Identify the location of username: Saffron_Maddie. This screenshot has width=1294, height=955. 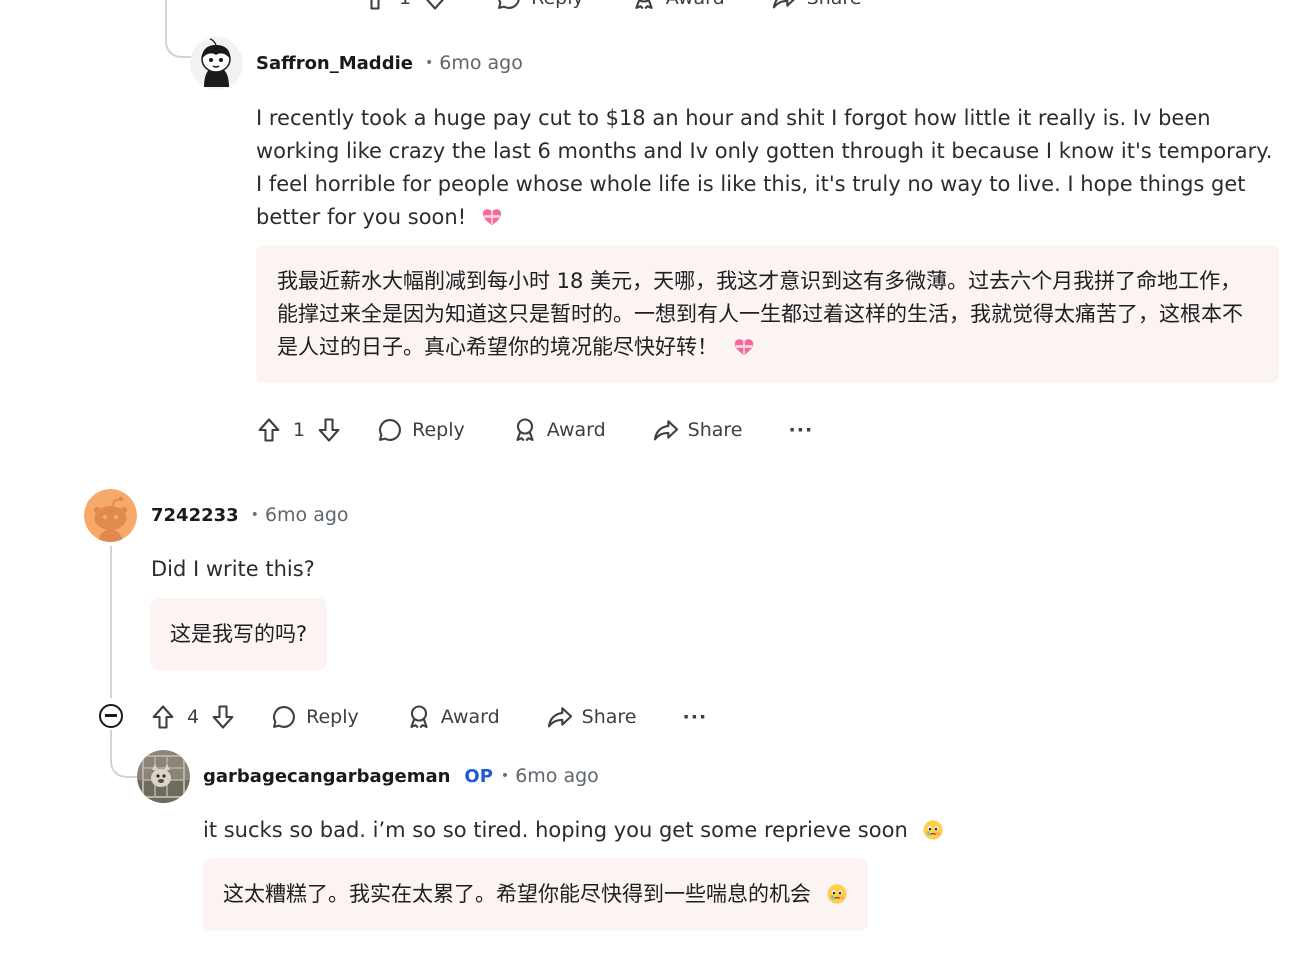
(334, 63).